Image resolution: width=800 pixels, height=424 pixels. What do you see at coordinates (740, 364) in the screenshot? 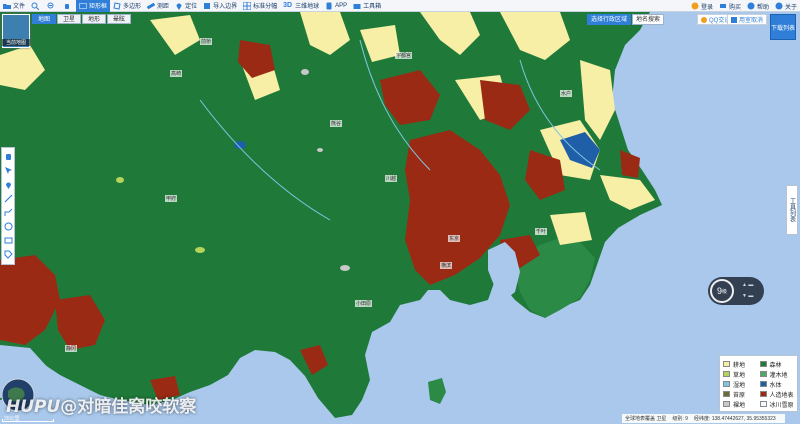
I see `legend-item: 耕地` at bounding box center [740, 364].